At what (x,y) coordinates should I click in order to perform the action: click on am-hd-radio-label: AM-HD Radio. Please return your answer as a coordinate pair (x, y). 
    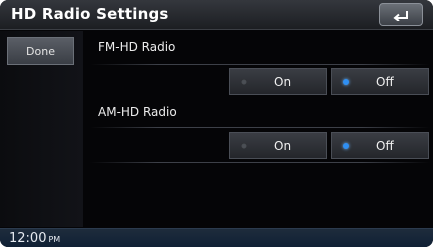
    Looking at the image, I should click on (137, 112).